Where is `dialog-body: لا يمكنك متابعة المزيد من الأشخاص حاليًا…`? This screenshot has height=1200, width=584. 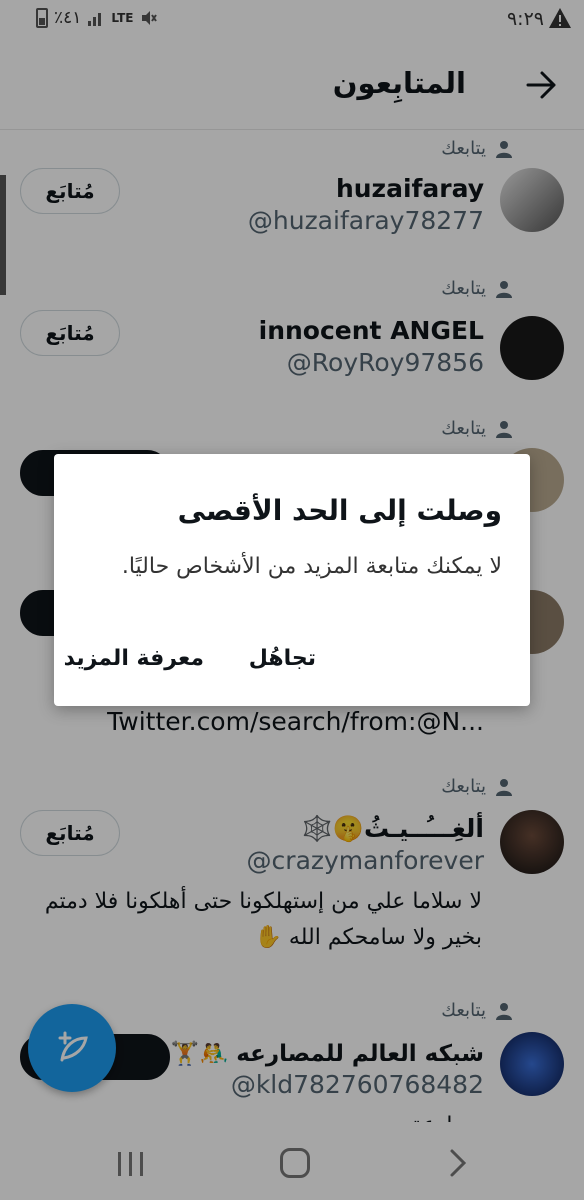 dialog-body: لا يمكنك متابعة المزيد من الأشخاص حاليًا… is located at coordinates (311, 566).